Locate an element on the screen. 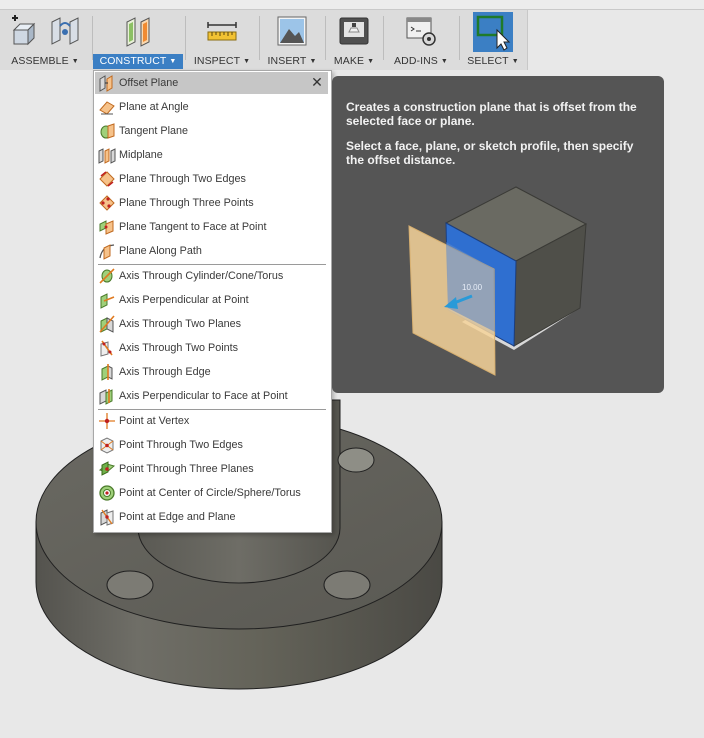  axis-through-edge-icon is located at coordinates (107, 372).